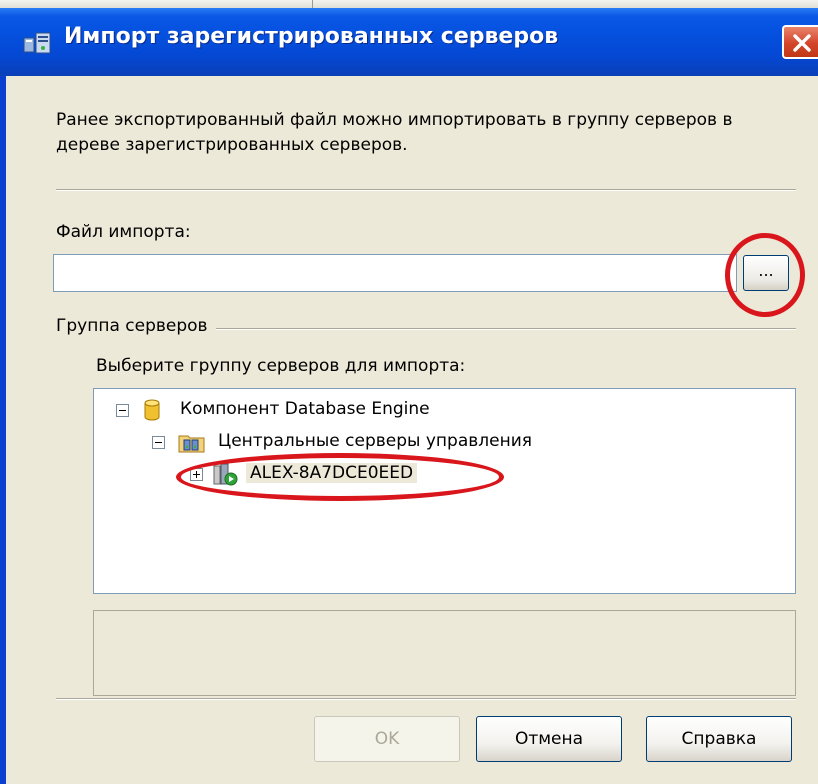 Image resolution: width=818 pixels, height=784 pixels. What do you see at coordinates (375, 441) in the screenshot?
I see `tree-node-label: Центральные серверы управления` at bounding box center [375, 441].